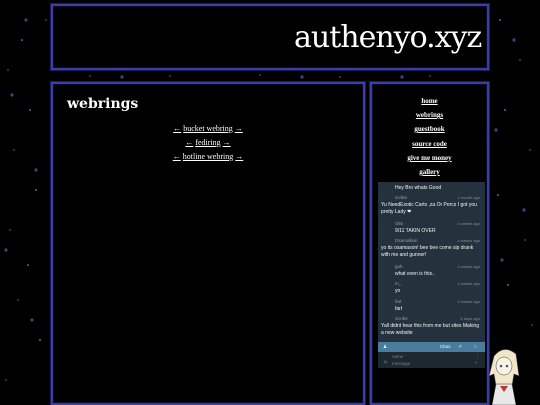 This screenshot has width=540, height=405. Describe the element at coordinates (398, 283) in the screenshot. I see `chat-message-author: m_` at that location.